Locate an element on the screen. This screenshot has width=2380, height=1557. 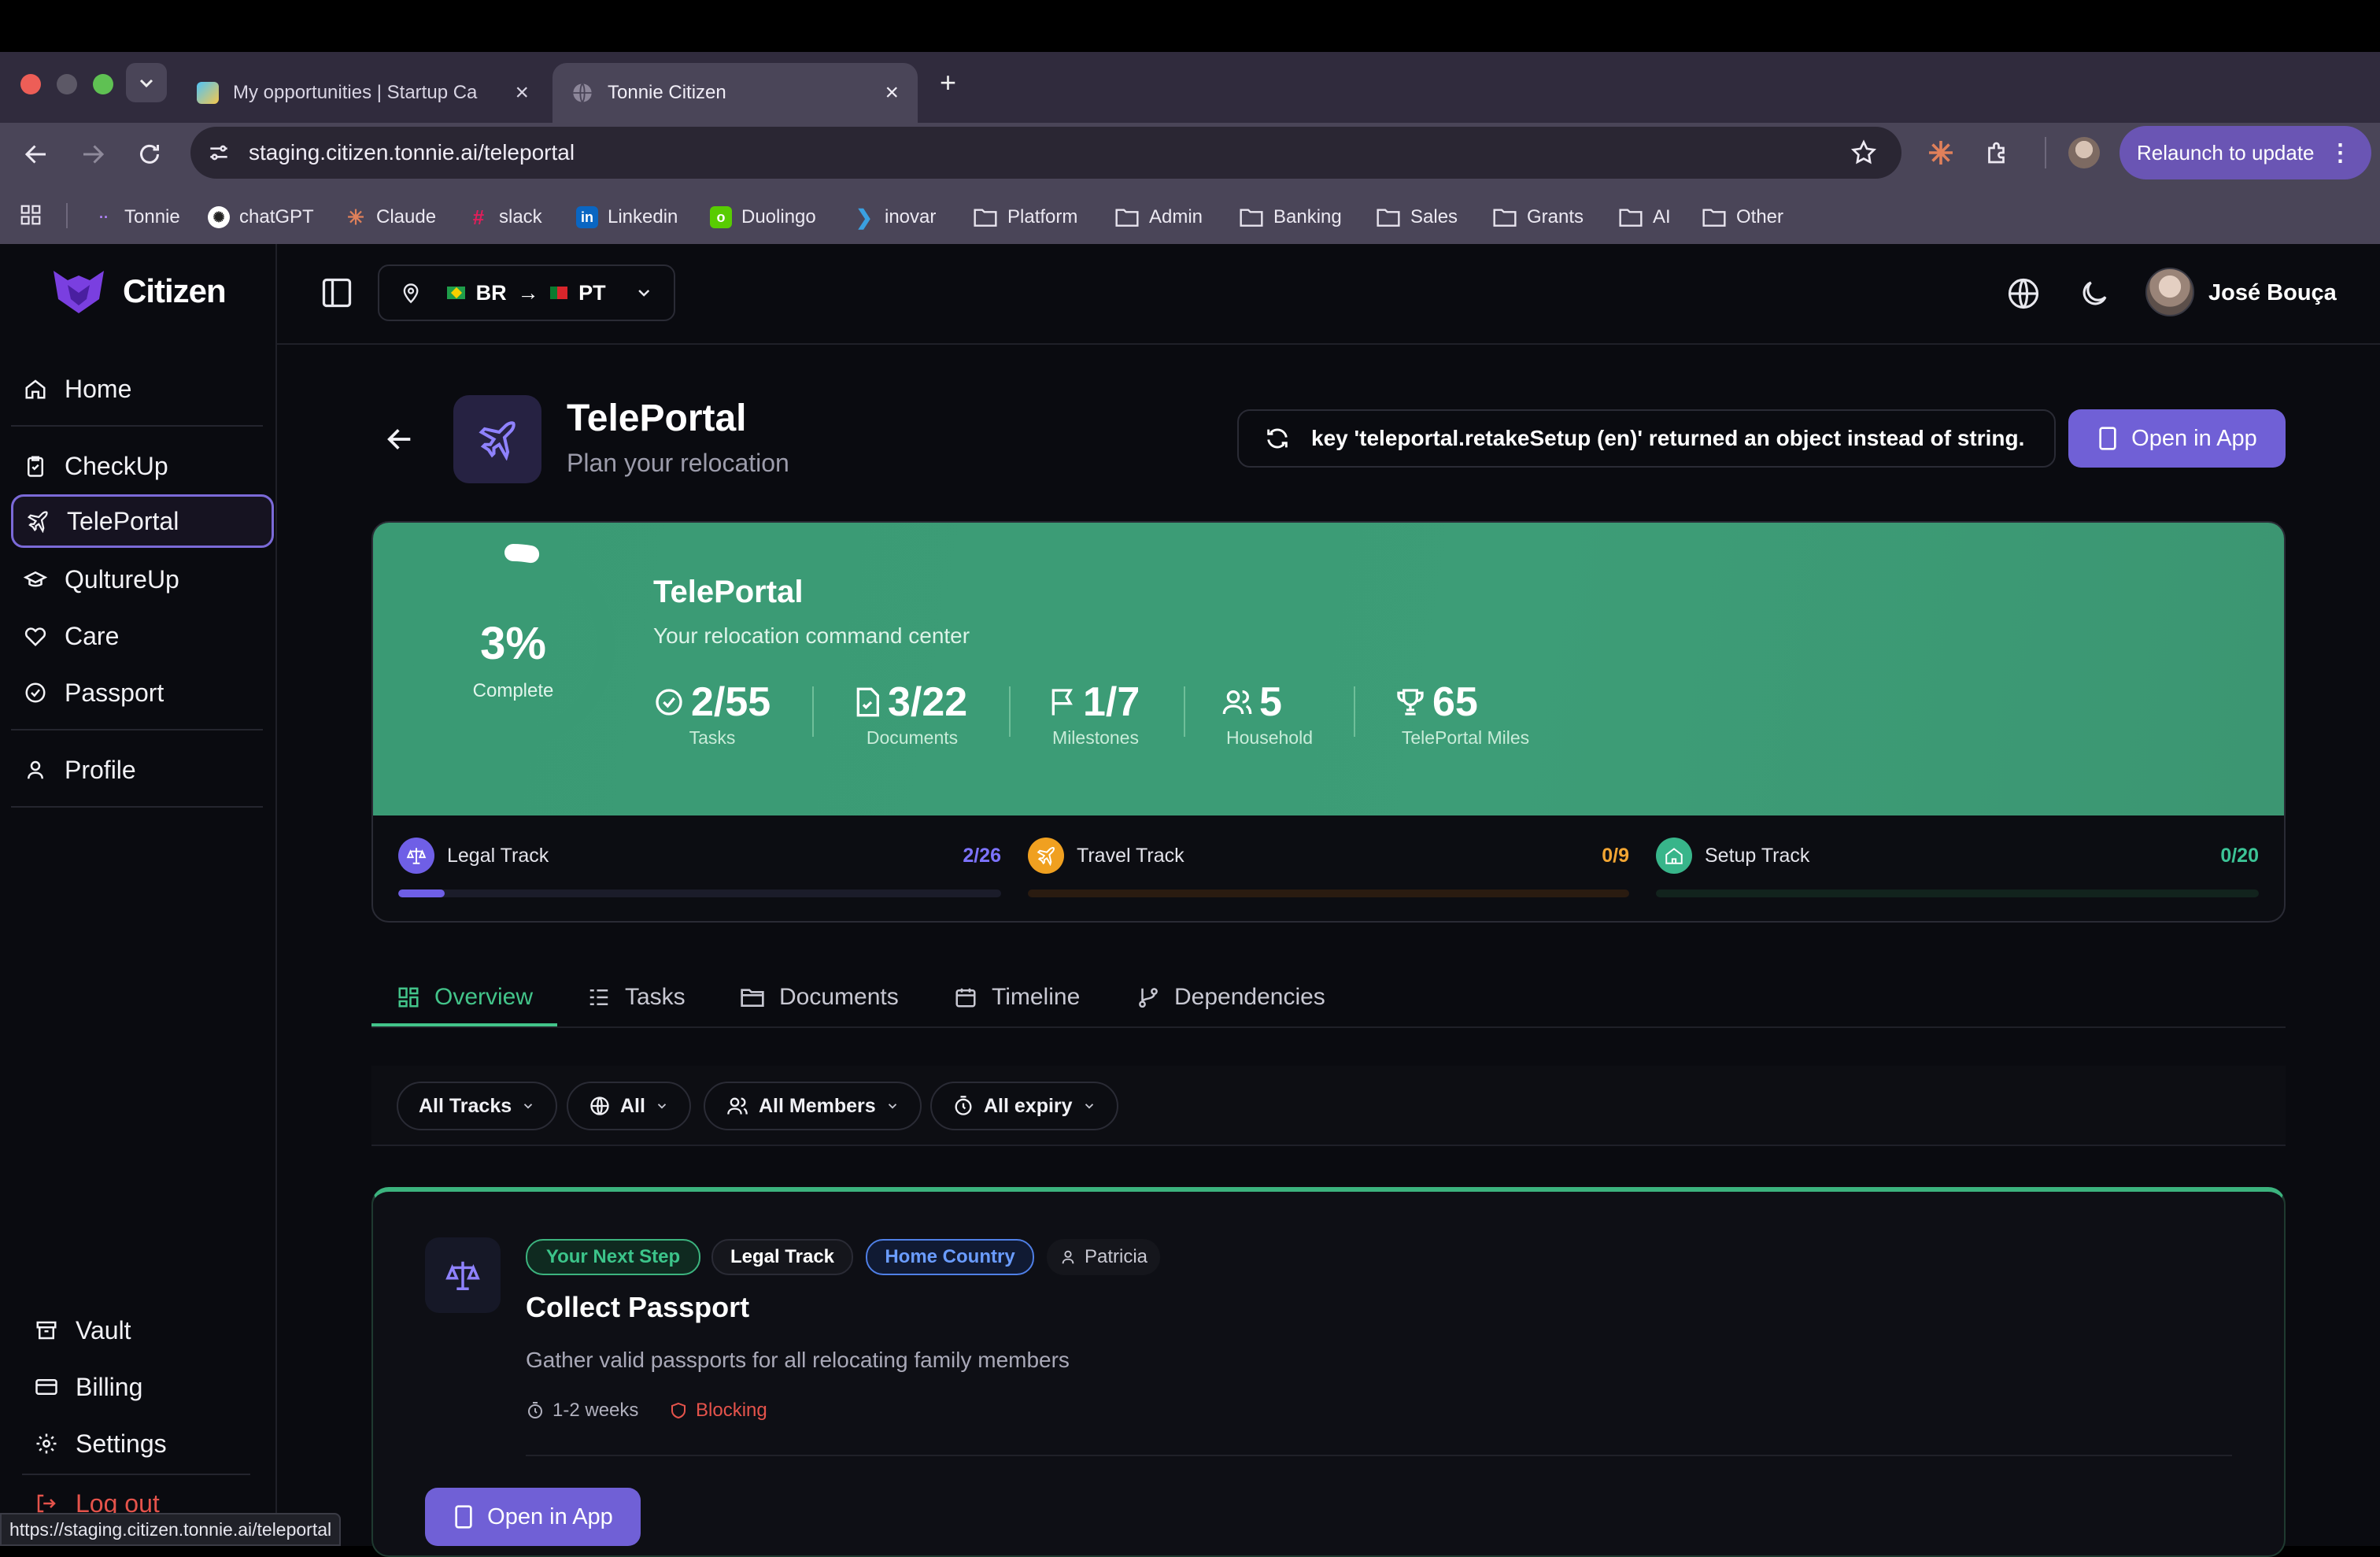
system-top-bar is located at coordinates (1190, 26).